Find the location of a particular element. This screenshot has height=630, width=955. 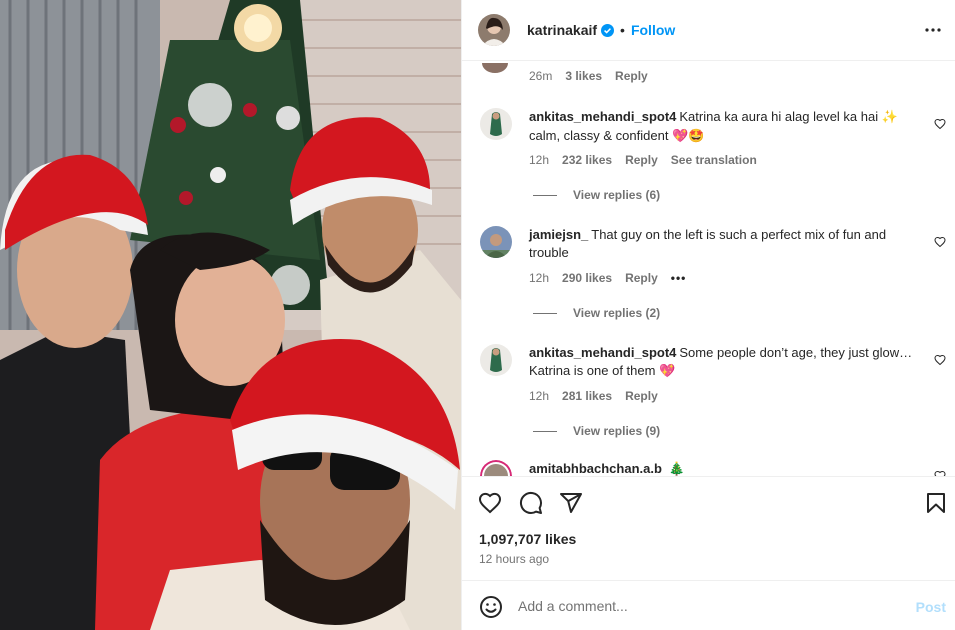

post-actions-bar is located at coordinates (708, 503).